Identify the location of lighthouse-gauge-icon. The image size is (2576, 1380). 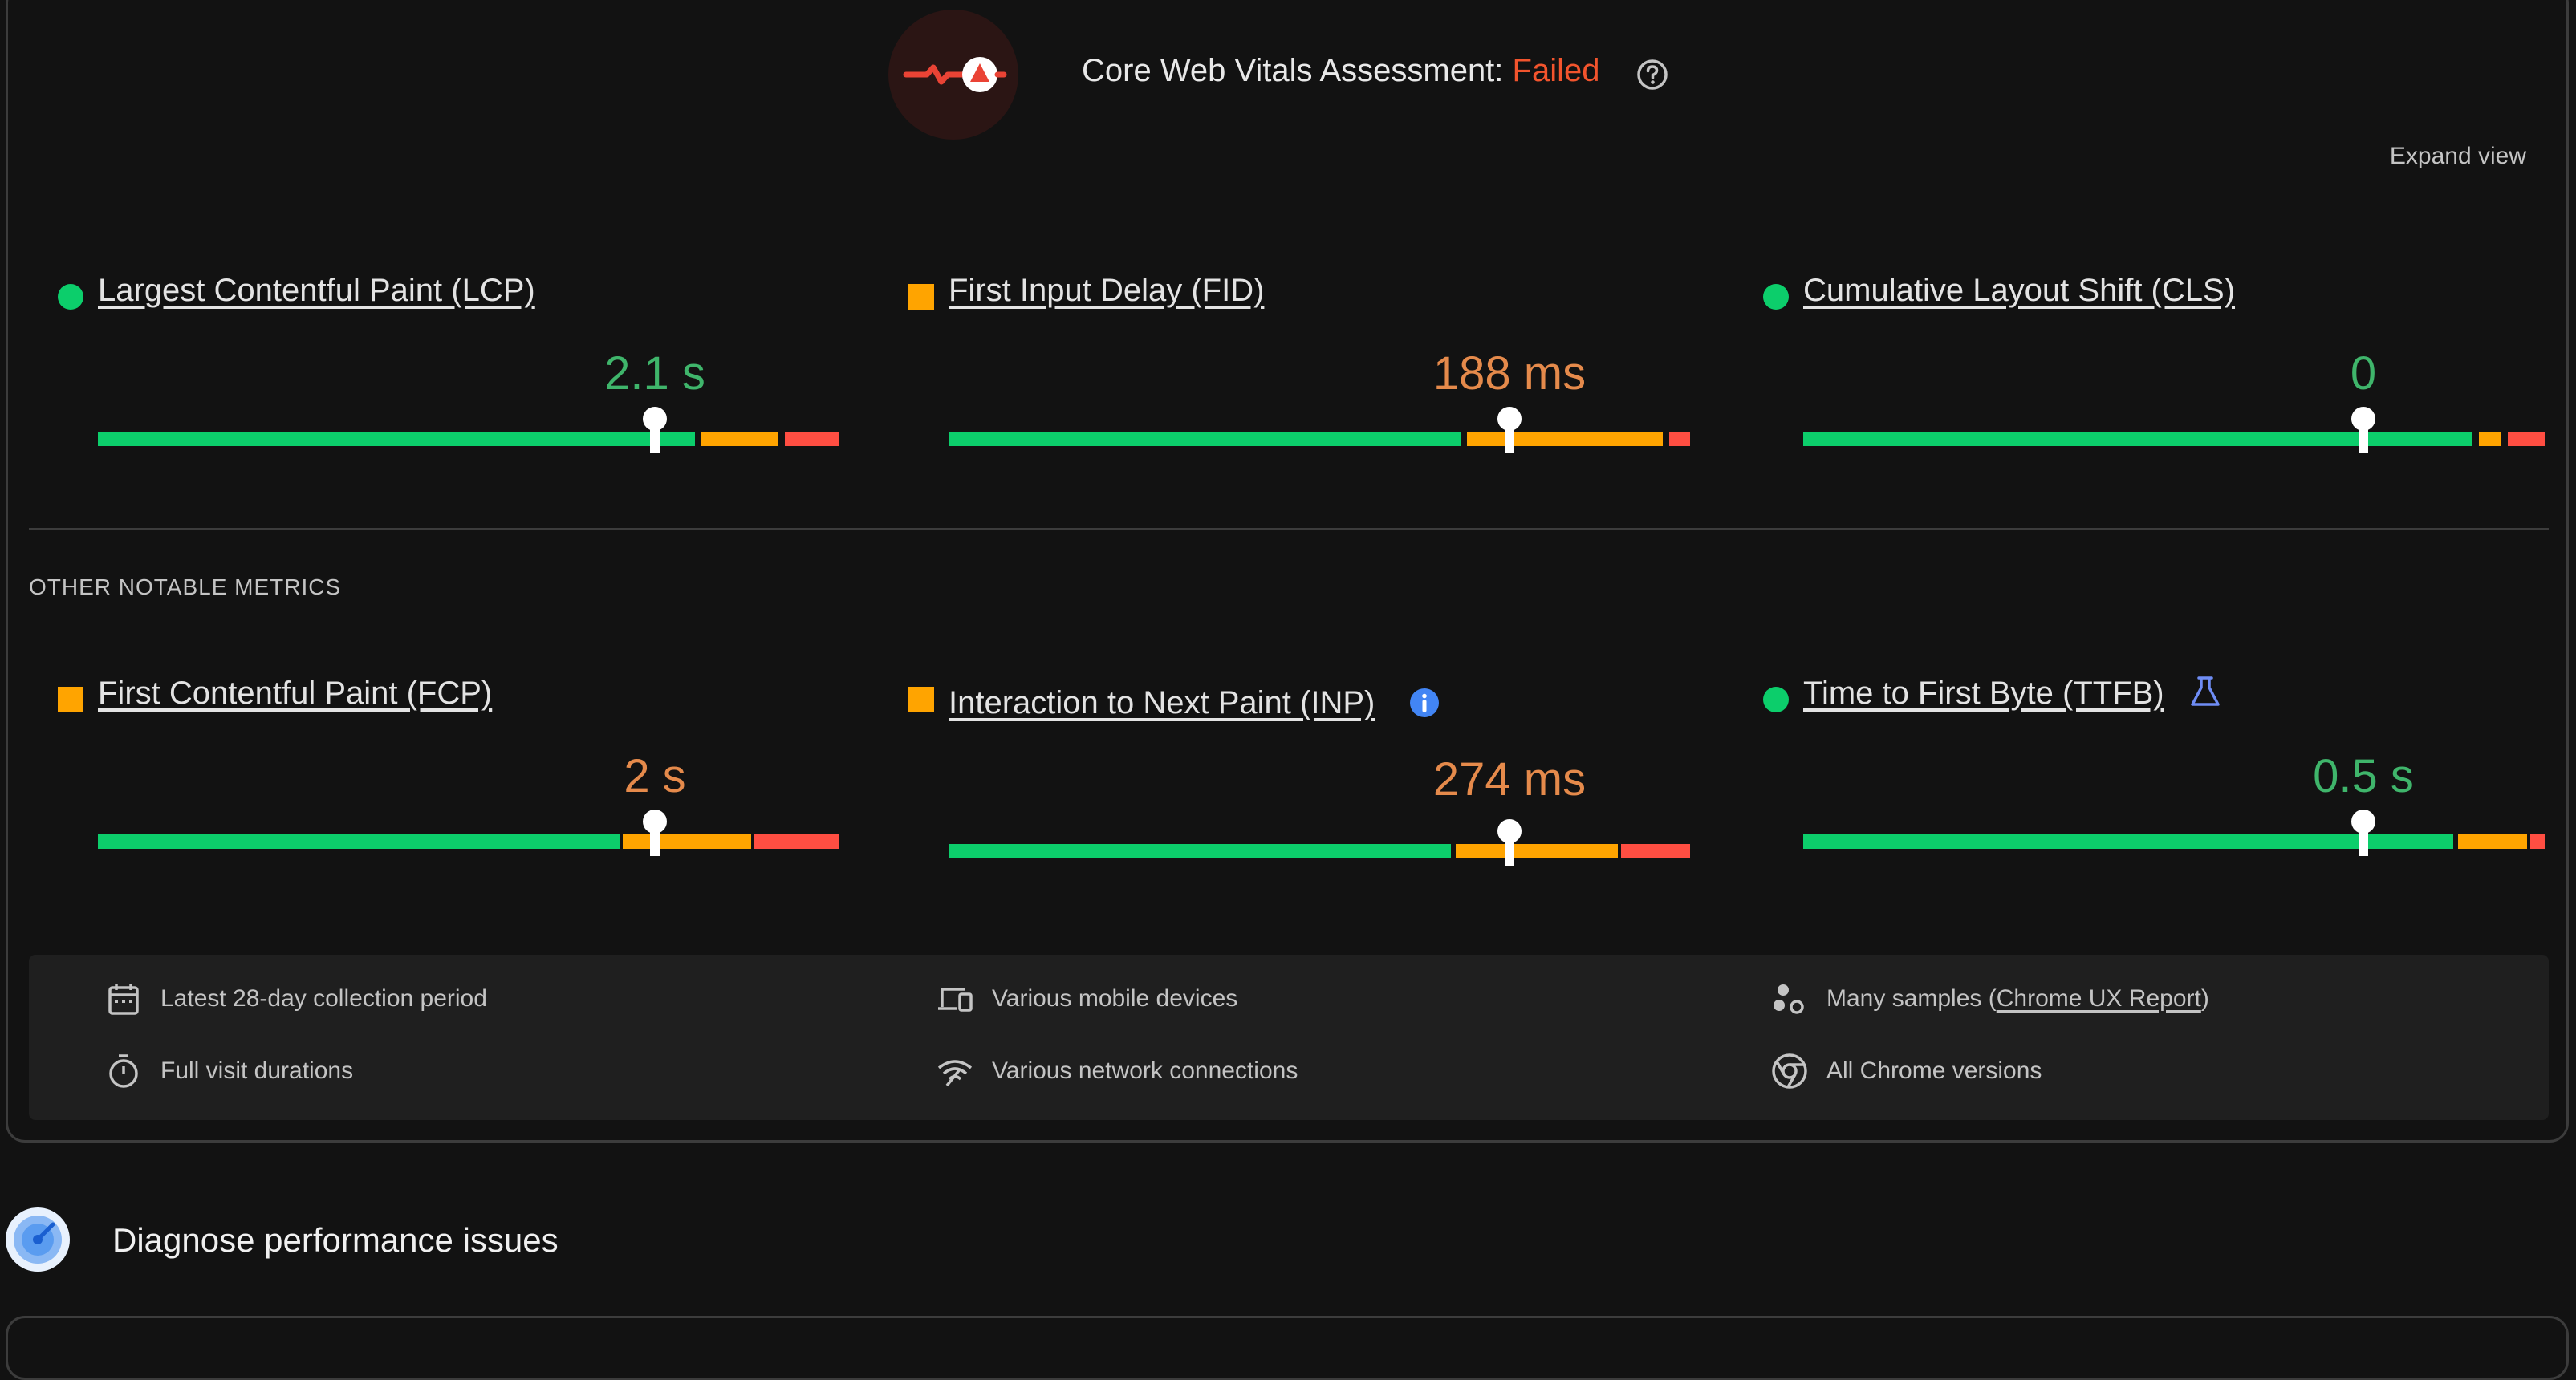
(38, 1240).